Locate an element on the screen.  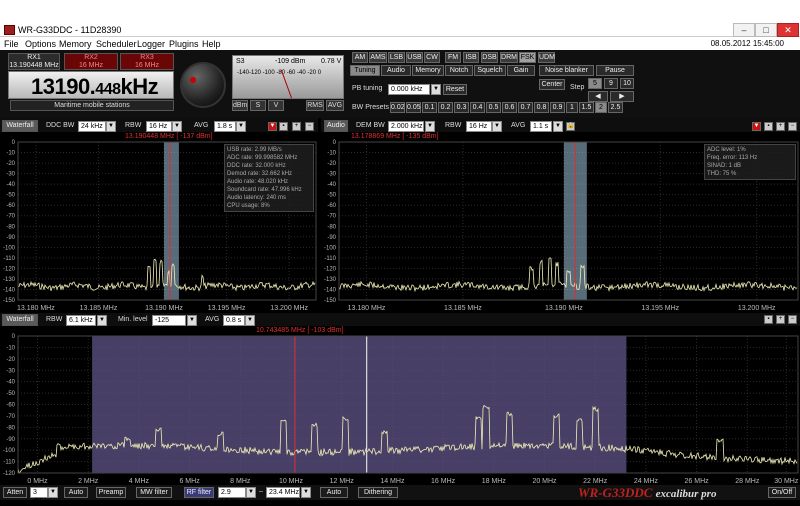
wide-save-icon: ▪ is located at coordinates (768, 319).